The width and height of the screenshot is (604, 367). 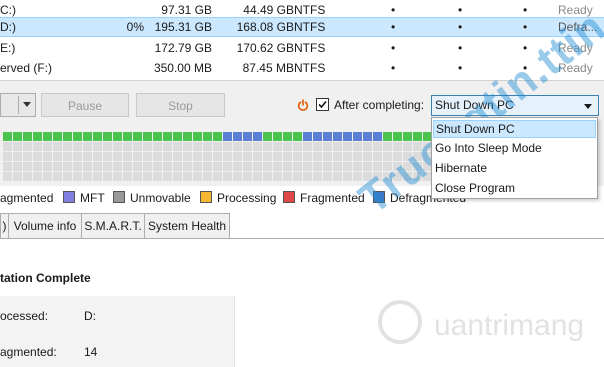 I want to click on after-completing-checkbox, so click(x=322, y=104).